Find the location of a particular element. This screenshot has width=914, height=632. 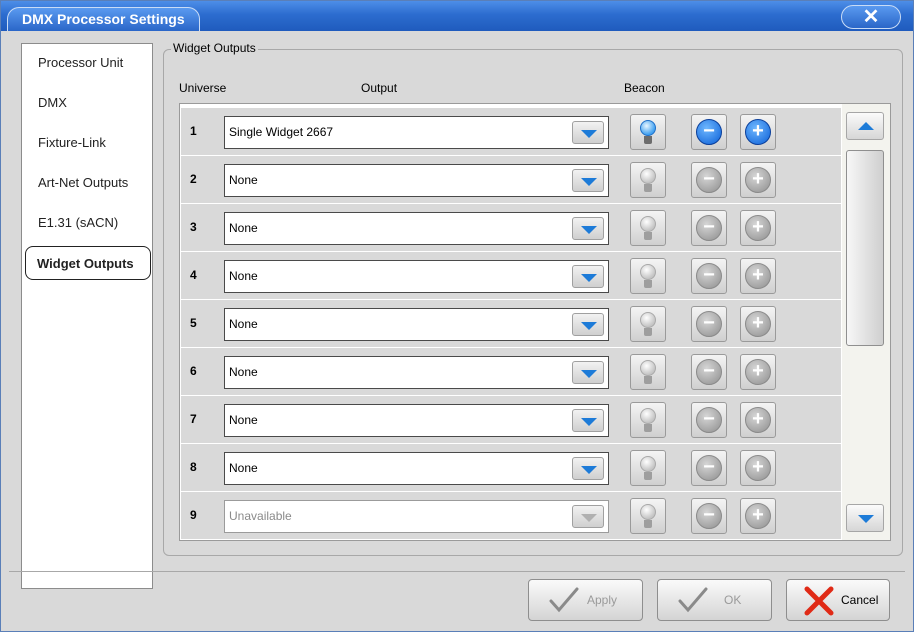

column-header-universe: Universe is located at coordinates (203, 88).